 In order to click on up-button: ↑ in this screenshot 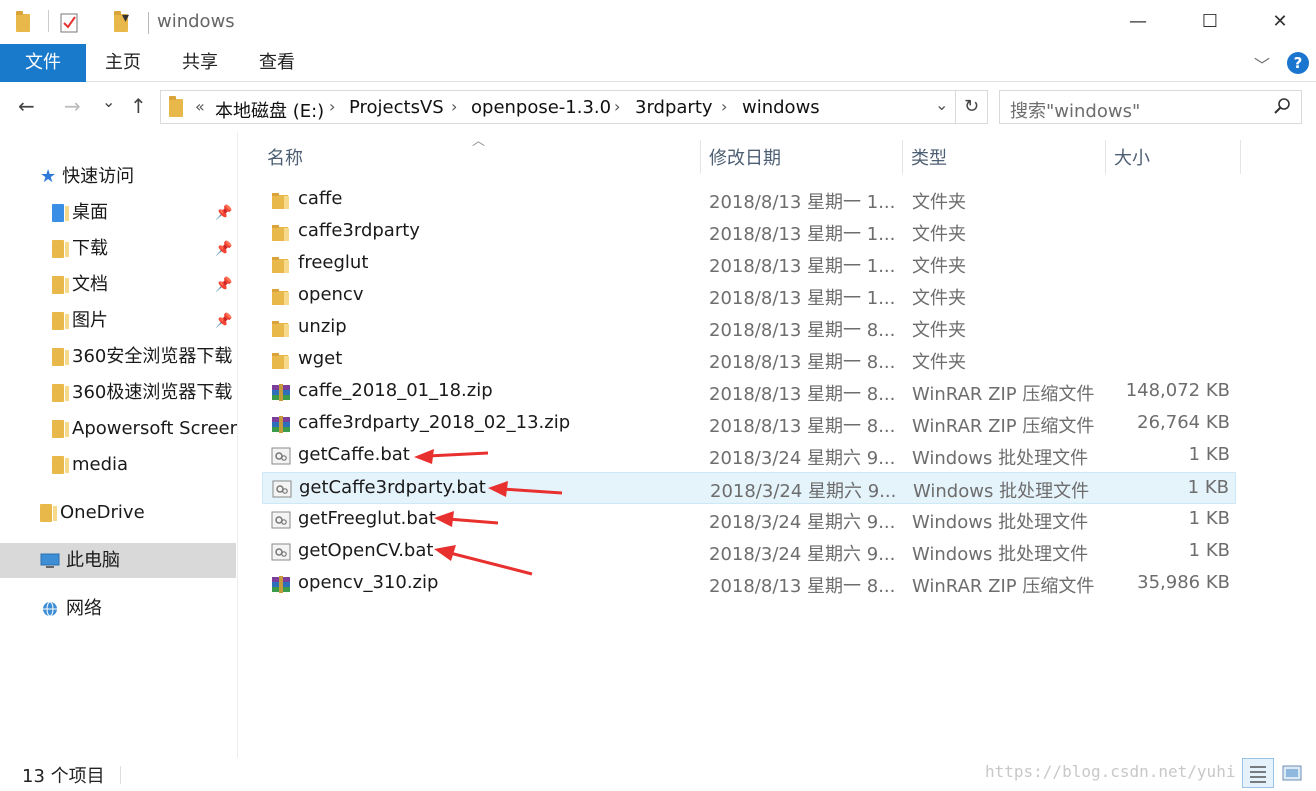, I will do `click(138, 106)`.